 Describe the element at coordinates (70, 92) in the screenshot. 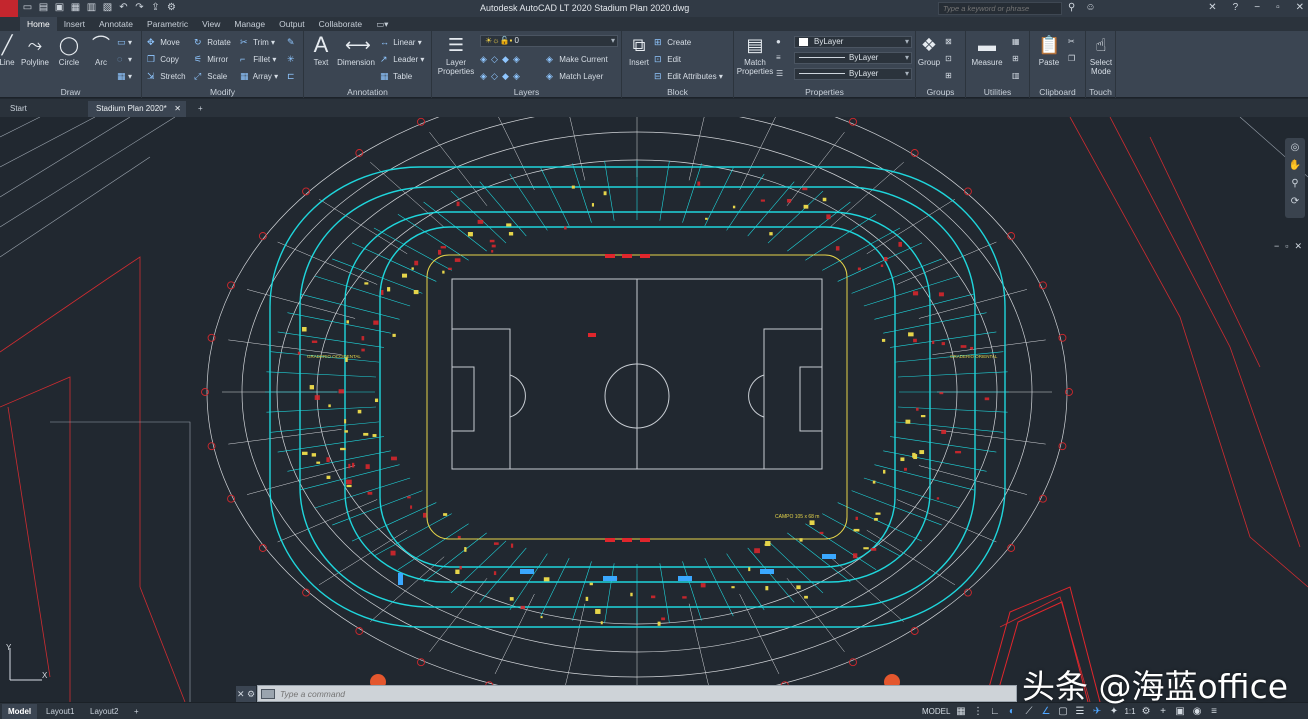

I see `draw-panel-title: Draw` at that location.